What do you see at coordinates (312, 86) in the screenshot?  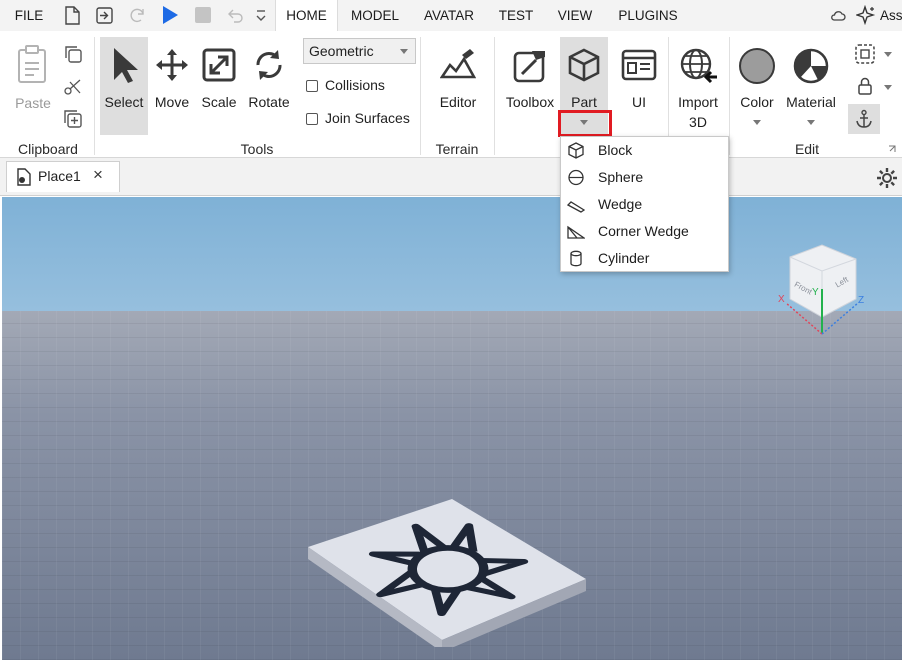 I see `collisions-checkbox` at bounding box center [312, 86].